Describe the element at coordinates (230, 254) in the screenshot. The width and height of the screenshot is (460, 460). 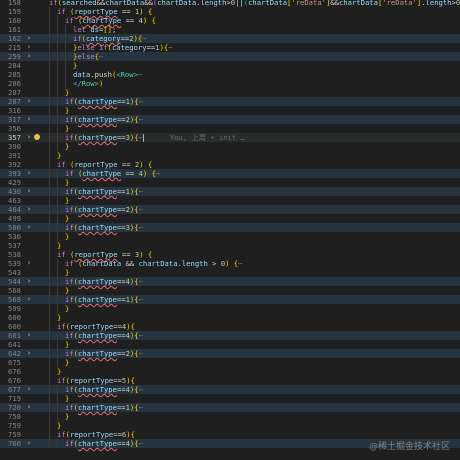
I see `code-line: 538 if (reportType == 3) {` at that location.